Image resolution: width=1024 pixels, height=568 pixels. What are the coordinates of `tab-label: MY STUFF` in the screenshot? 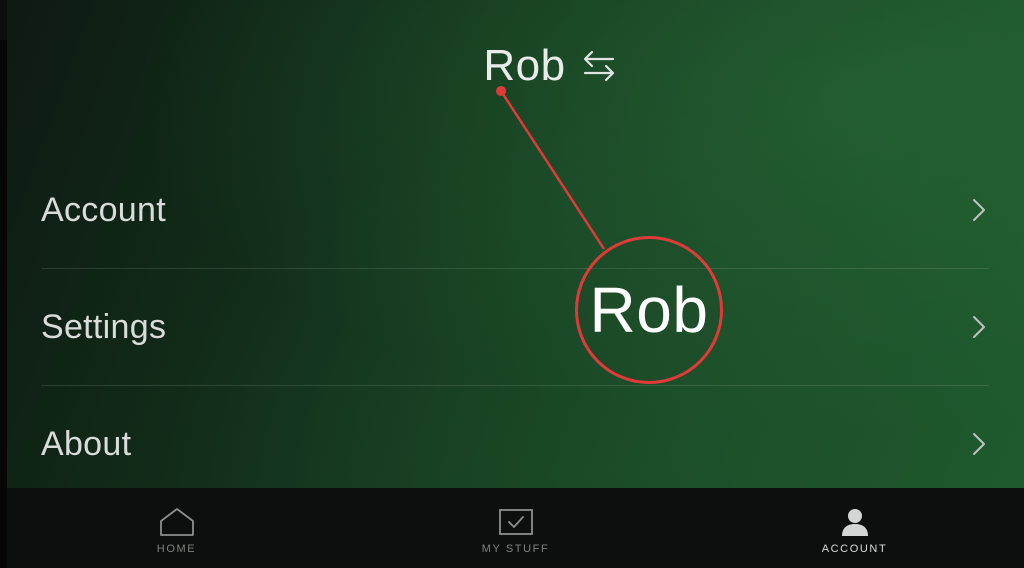 It's located at (515, 549).